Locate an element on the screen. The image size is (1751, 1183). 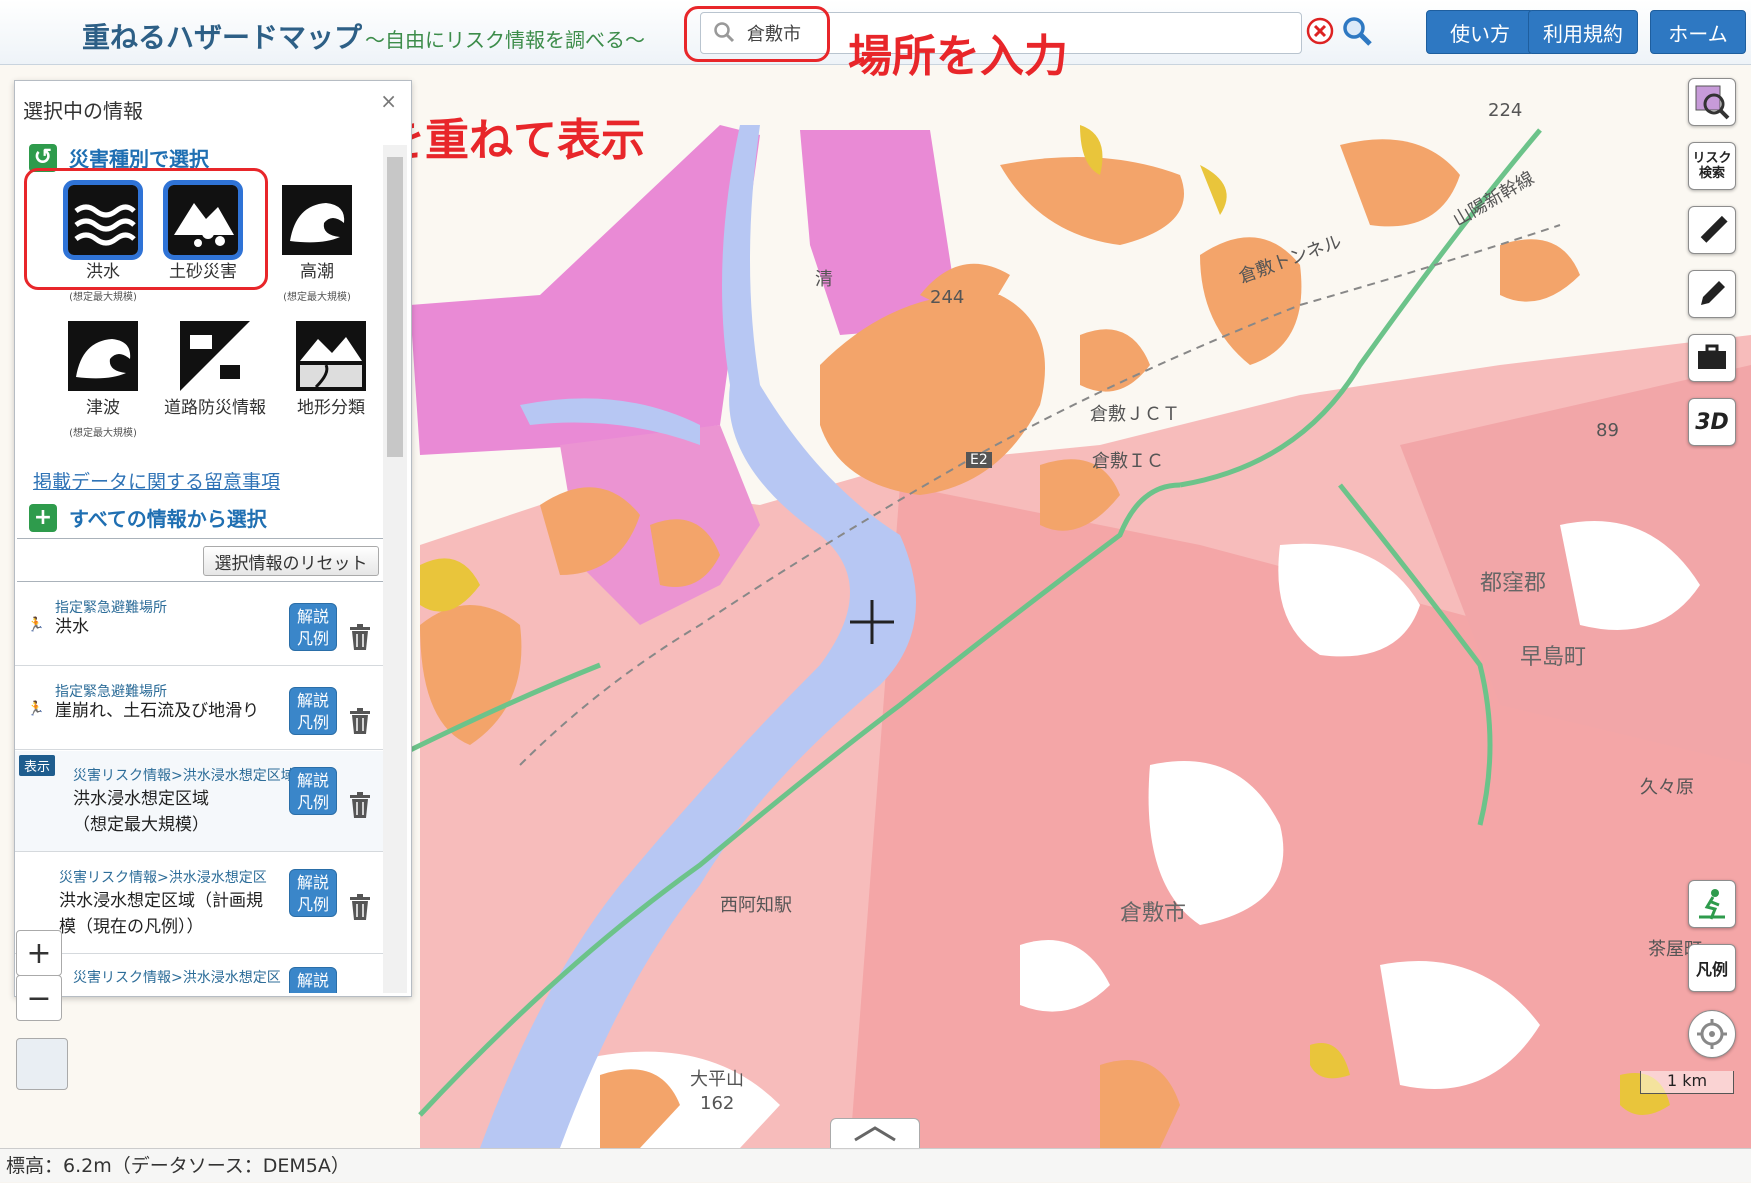
map-search-icon is located at coordinates (1712, 102).